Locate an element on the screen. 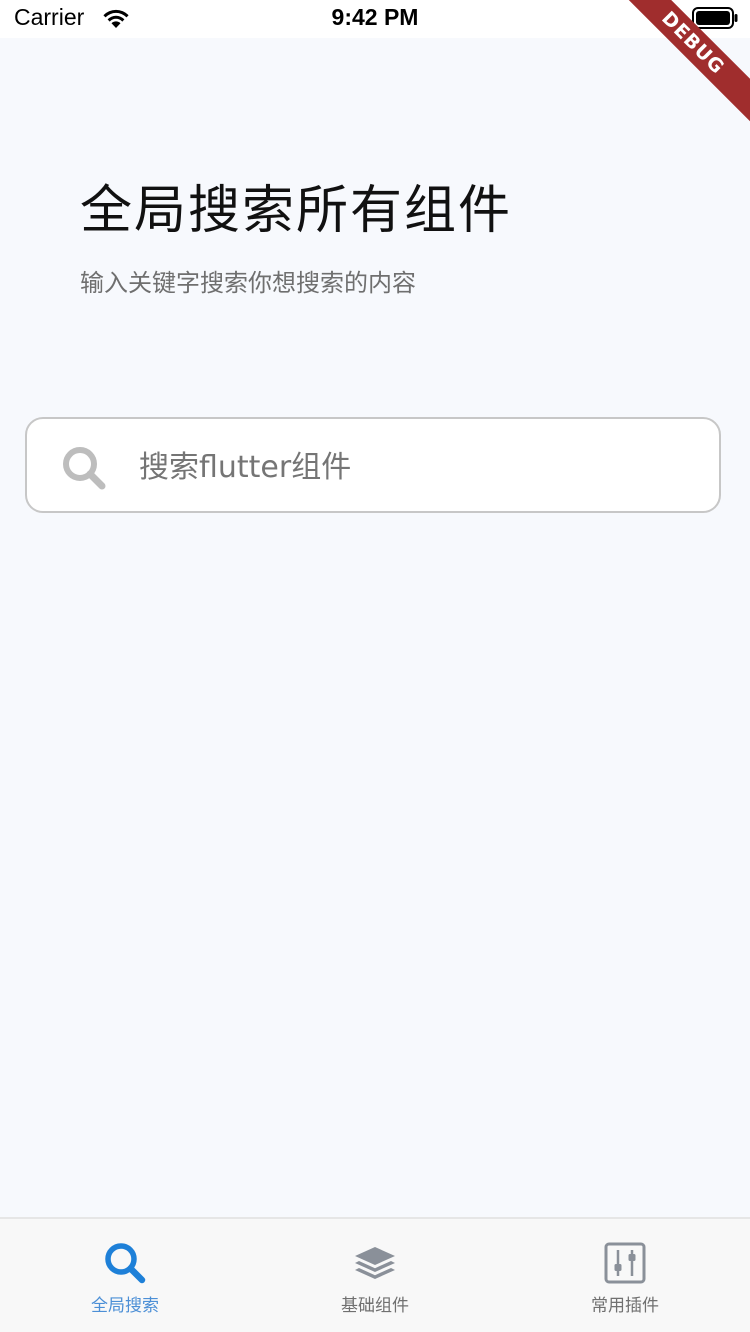 This screenshot has width=750, height=1332. nav-label: 基础组件 is located at coordinates (375, 1306).